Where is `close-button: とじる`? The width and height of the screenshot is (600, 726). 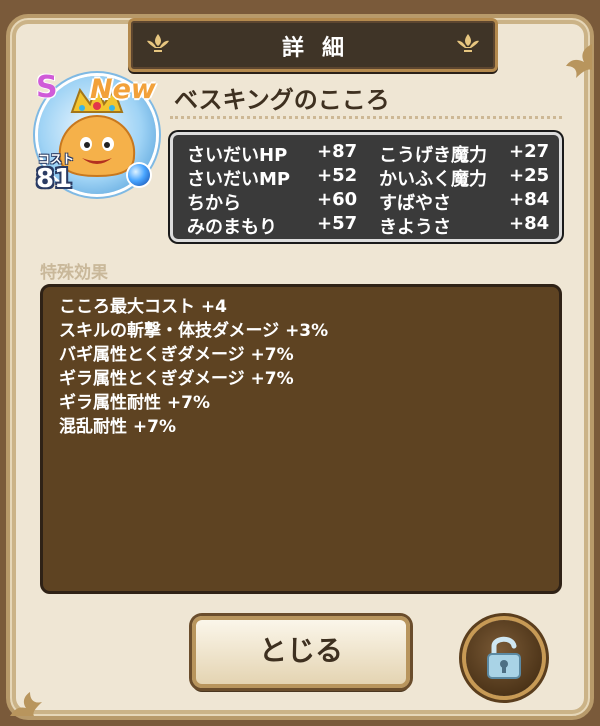 close-button: とじる is located at coordinates (301, 652).